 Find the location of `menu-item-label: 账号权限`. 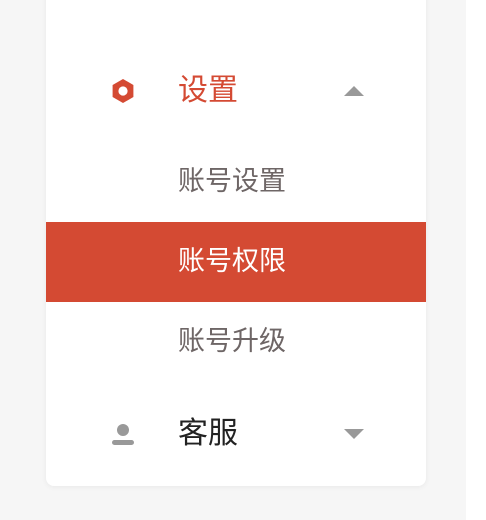

menu-item-label: 账号权限 is located at coordinates (232, 261).